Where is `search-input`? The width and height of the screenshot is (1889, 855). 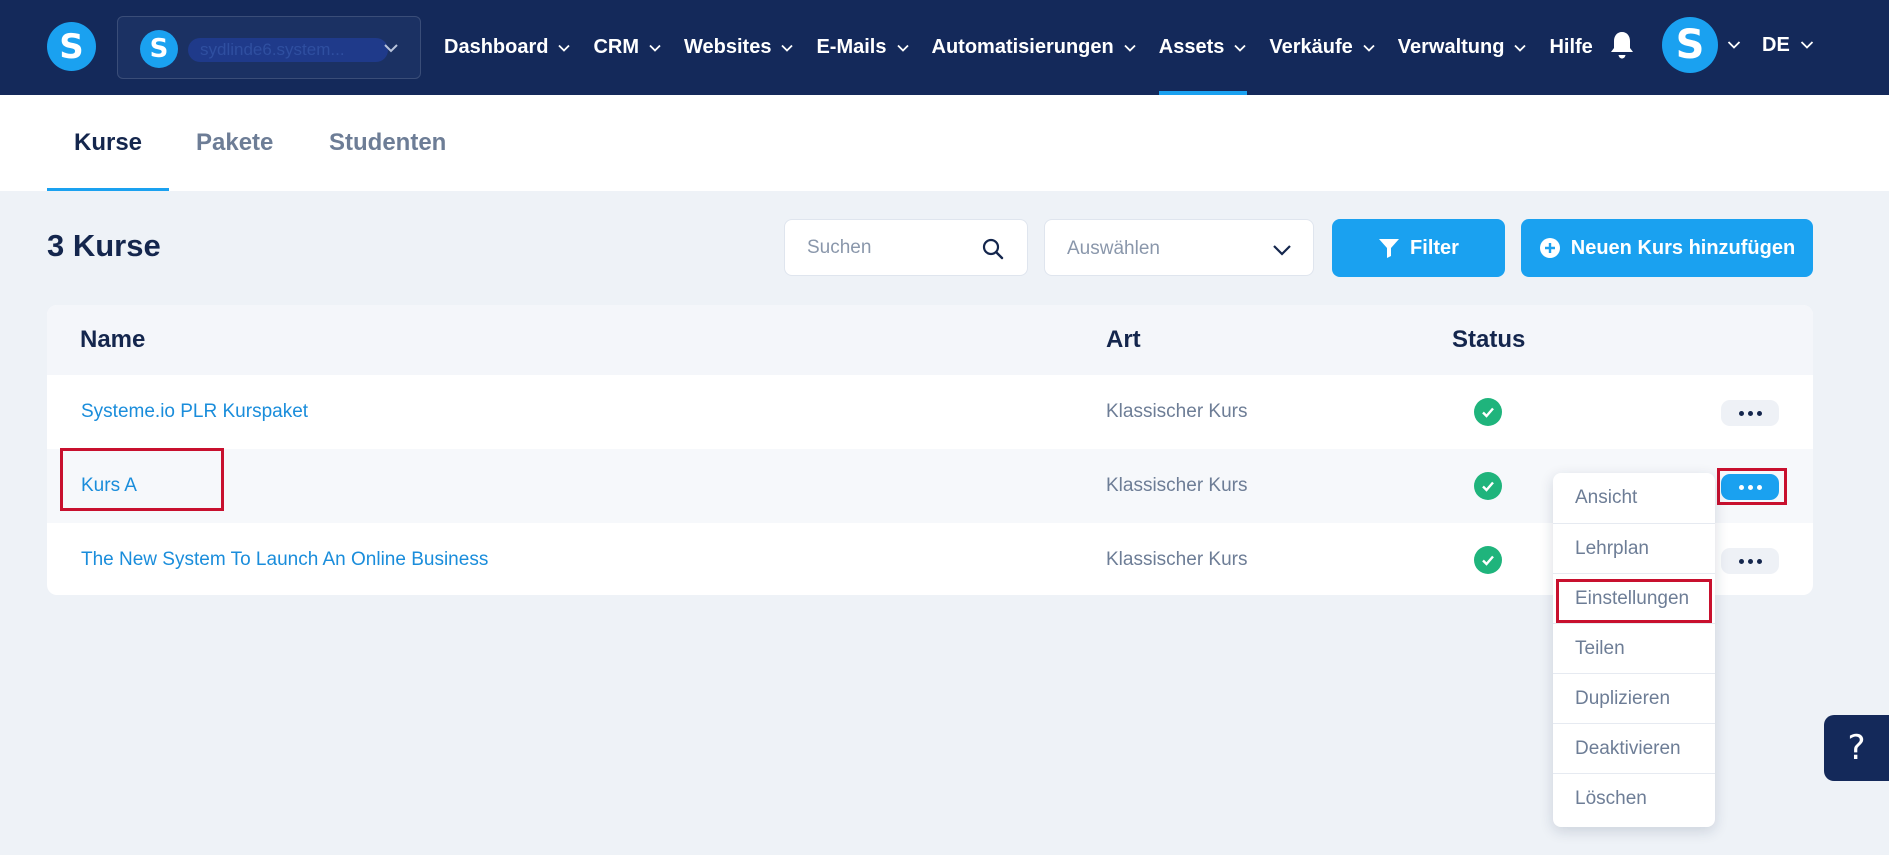
search-input is located at coordinates (892, 248).